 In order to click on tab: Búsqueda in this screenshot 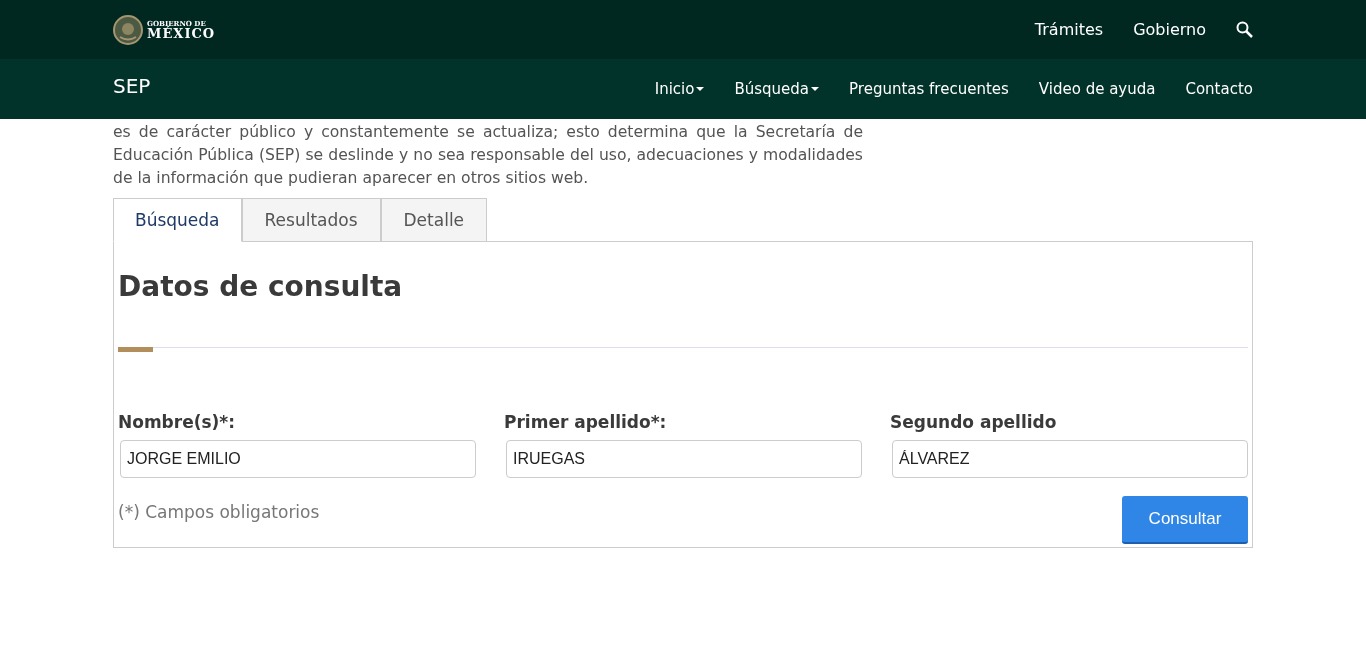, I will do `click(177, 220)`.